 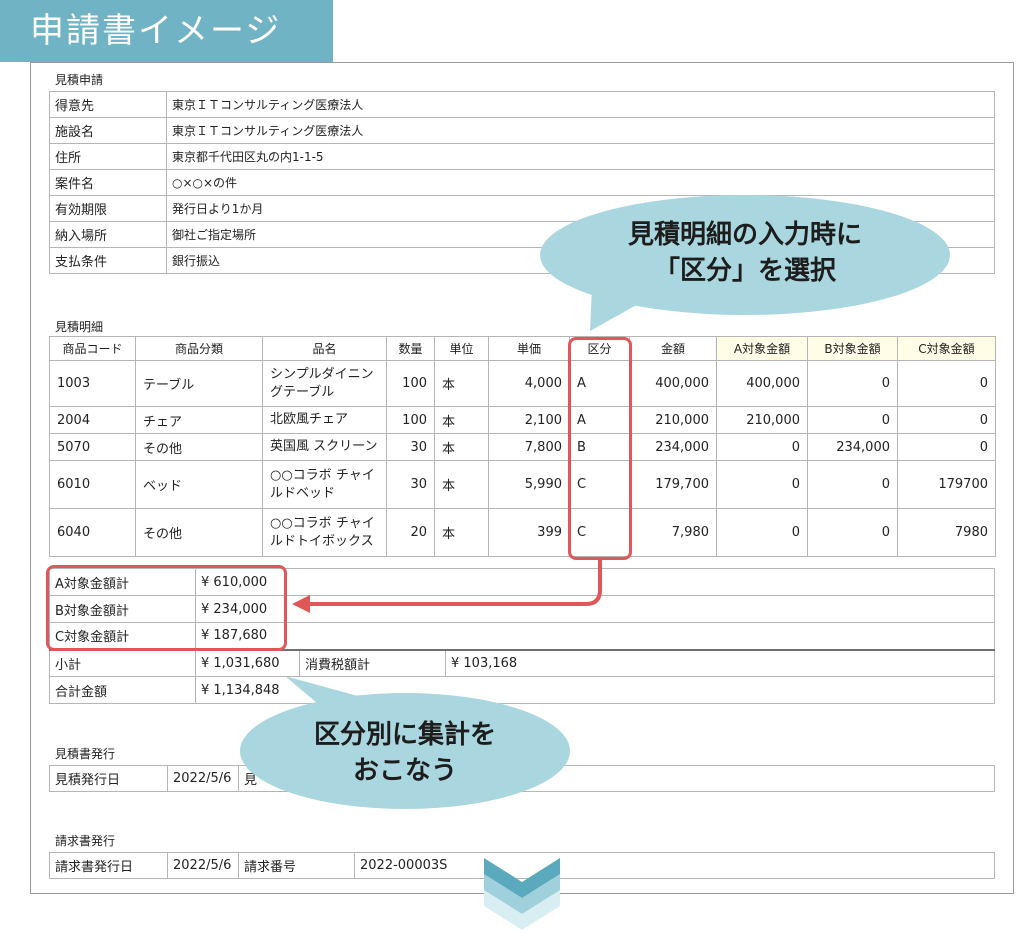 I want to click on bottom-callout-line1: 区分別に集計を, so click(x=404, y=735).